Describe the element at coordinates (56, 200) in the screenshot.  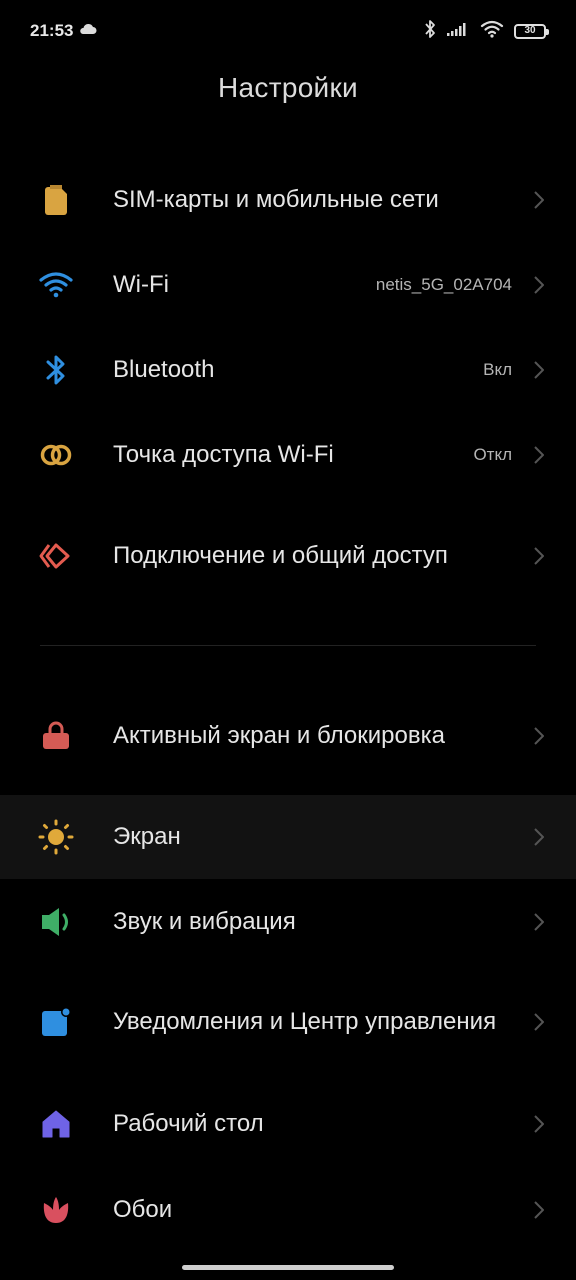
I see `sim-card-icon` at that location.